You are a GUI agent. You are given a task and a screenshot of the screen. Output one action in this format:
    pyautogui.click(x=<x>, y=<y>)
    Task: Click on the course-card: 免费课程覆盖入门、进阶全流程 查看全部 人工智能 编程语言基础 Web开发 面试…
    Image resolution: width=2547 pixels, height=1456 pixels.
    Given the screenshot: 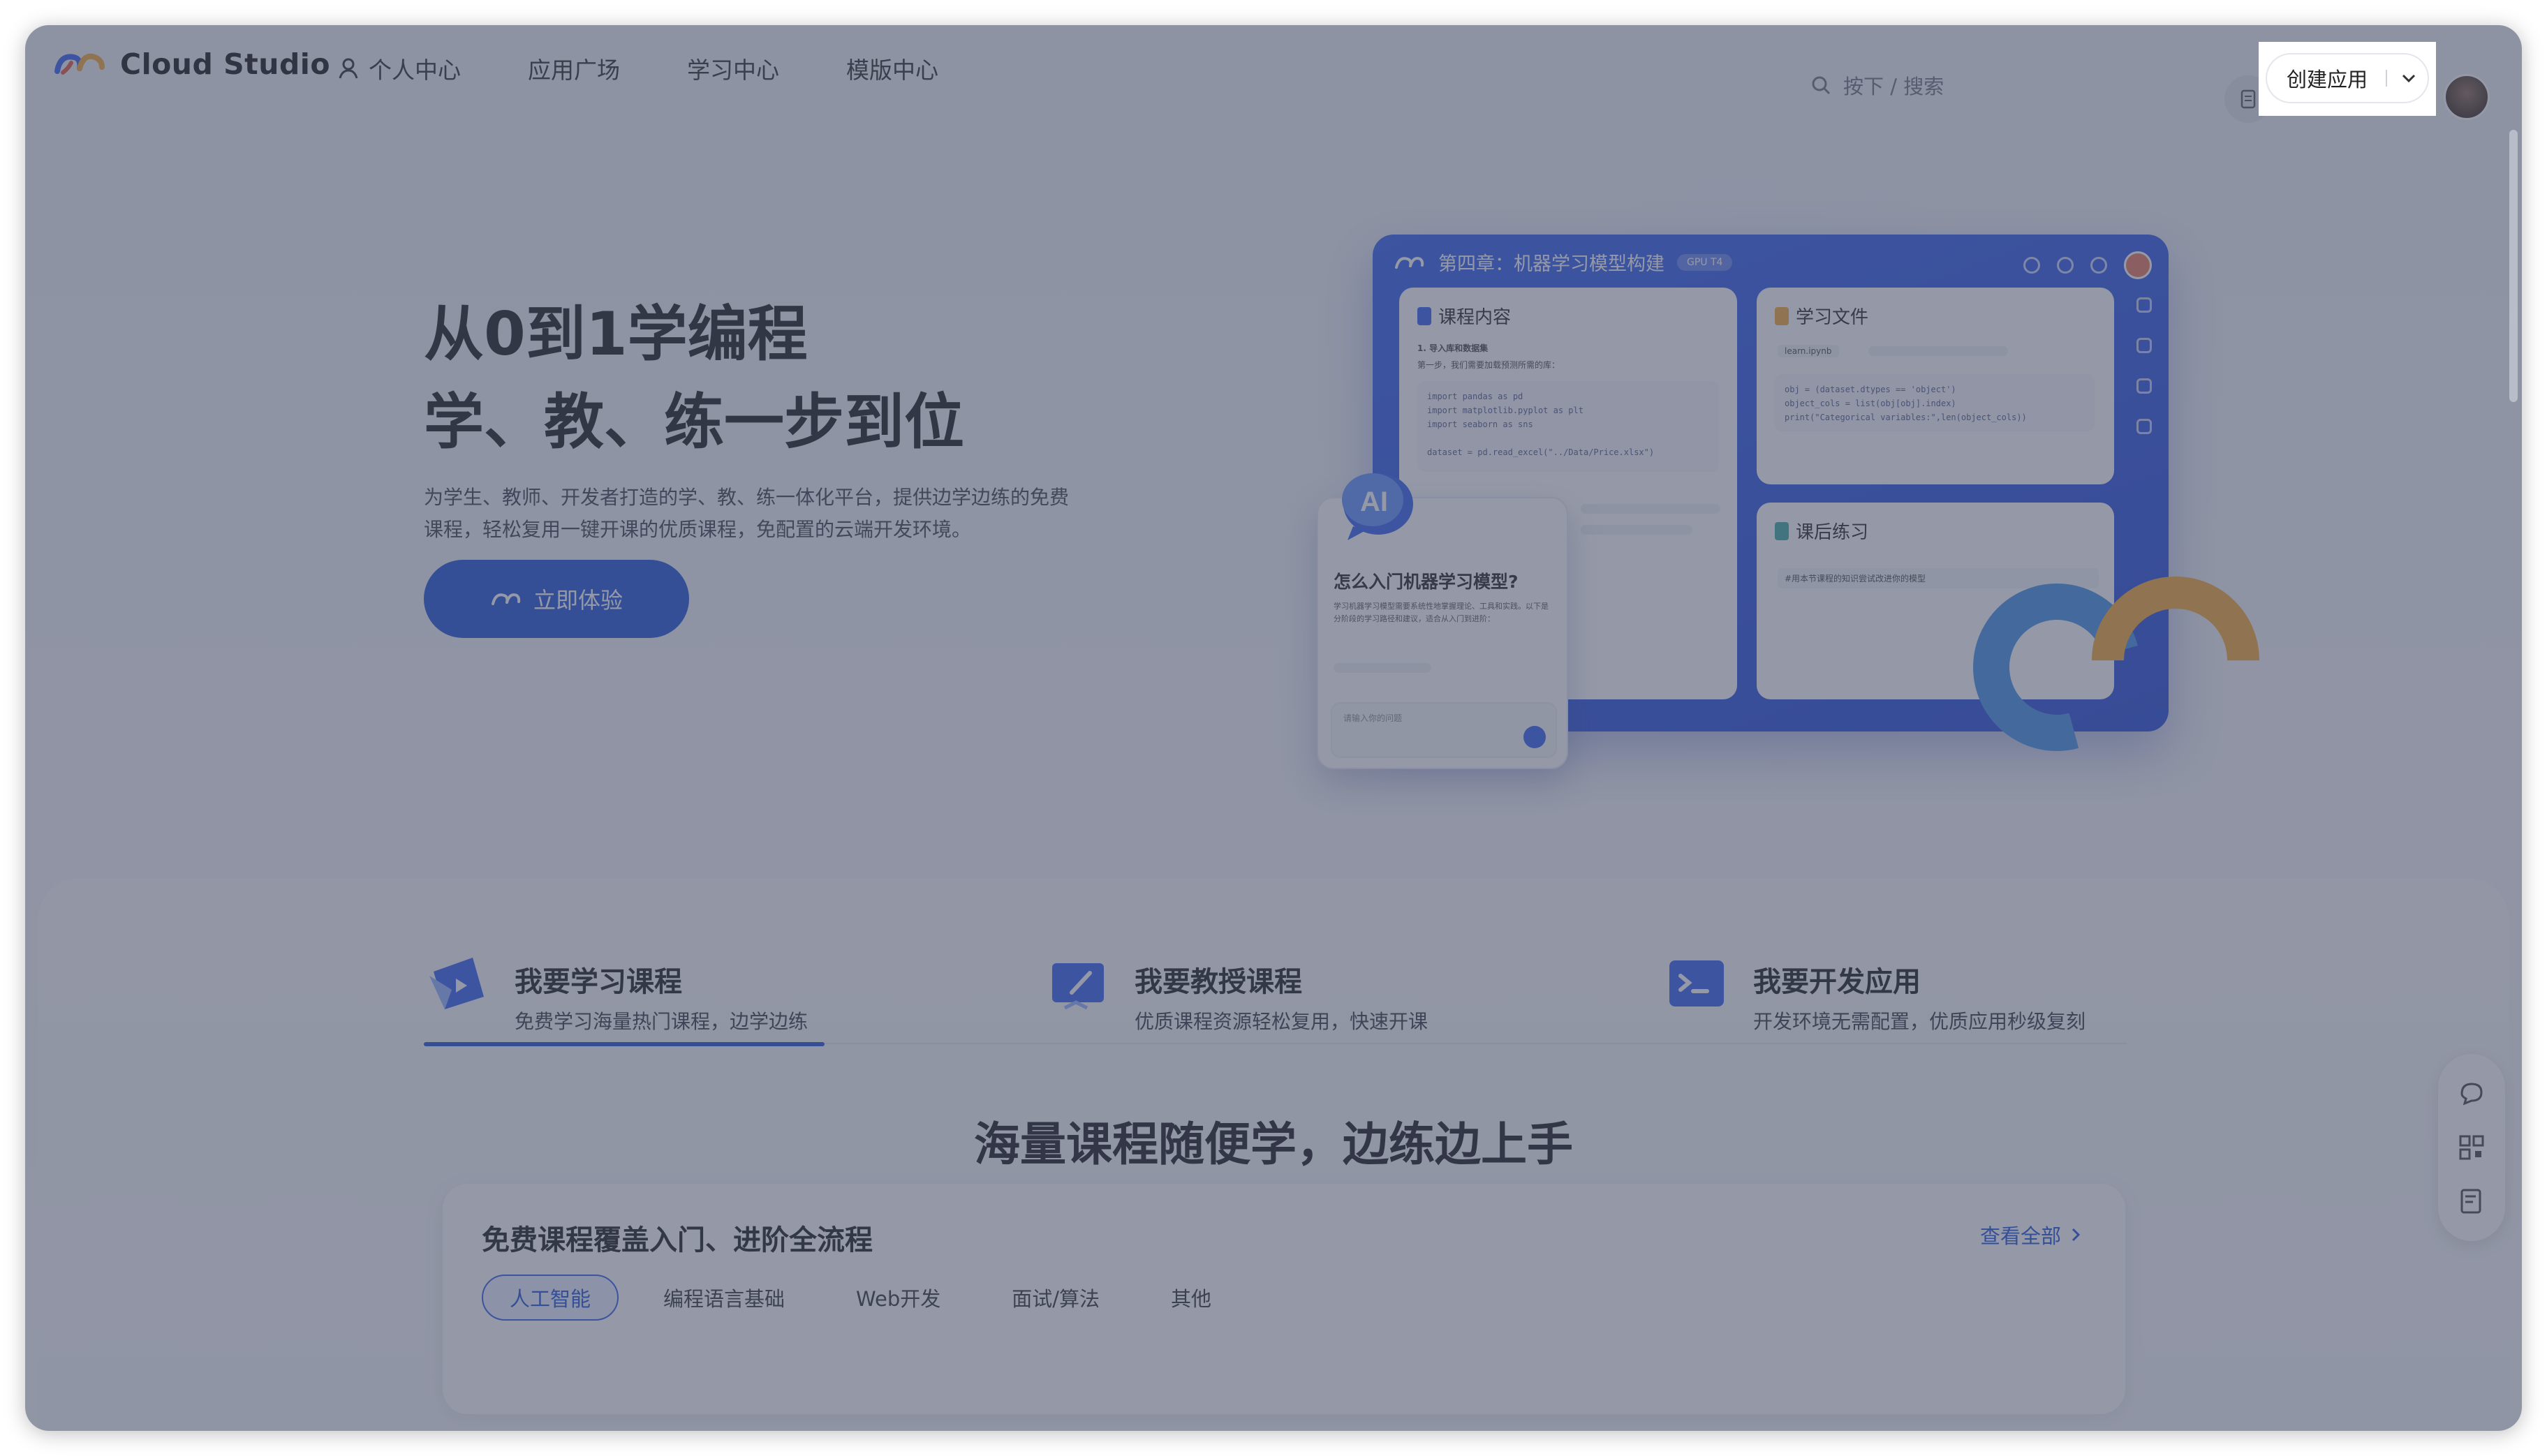 What is the action you would take?
    pyautogui.click(x=1284, y=1299)
    